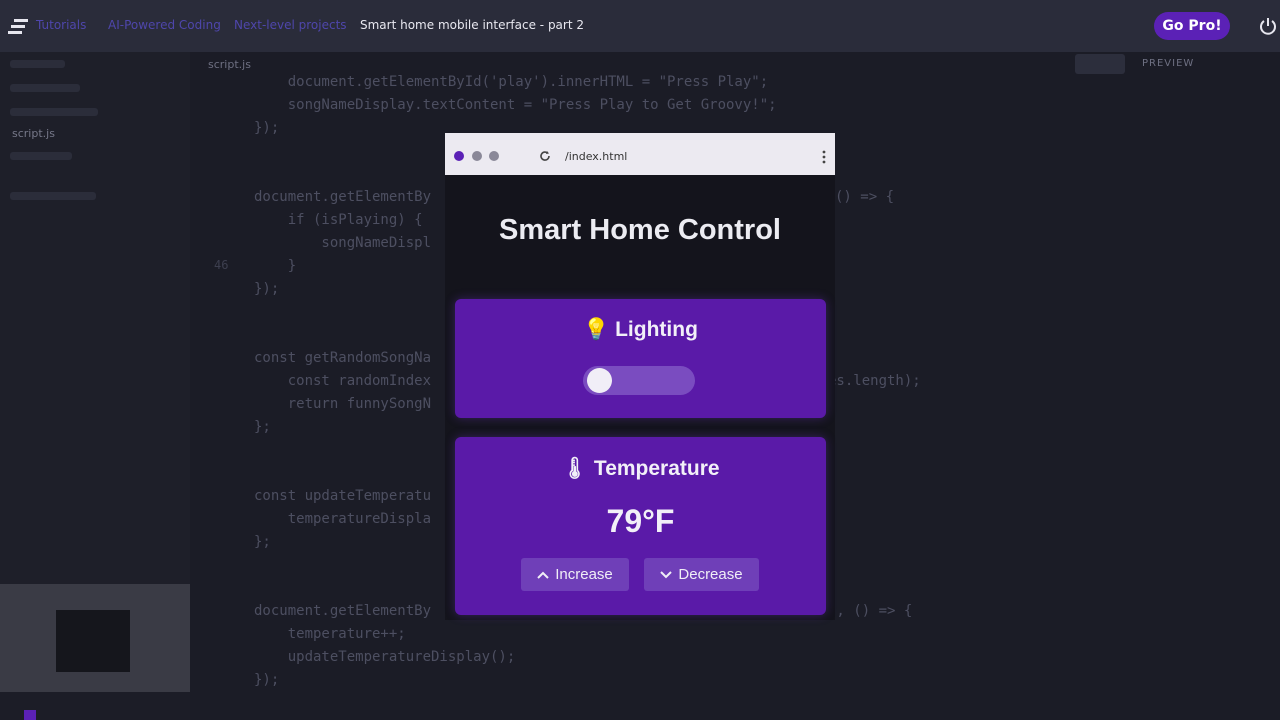 The image size is (1280, 720). I want to click on power-icon, so click(1268, 26).